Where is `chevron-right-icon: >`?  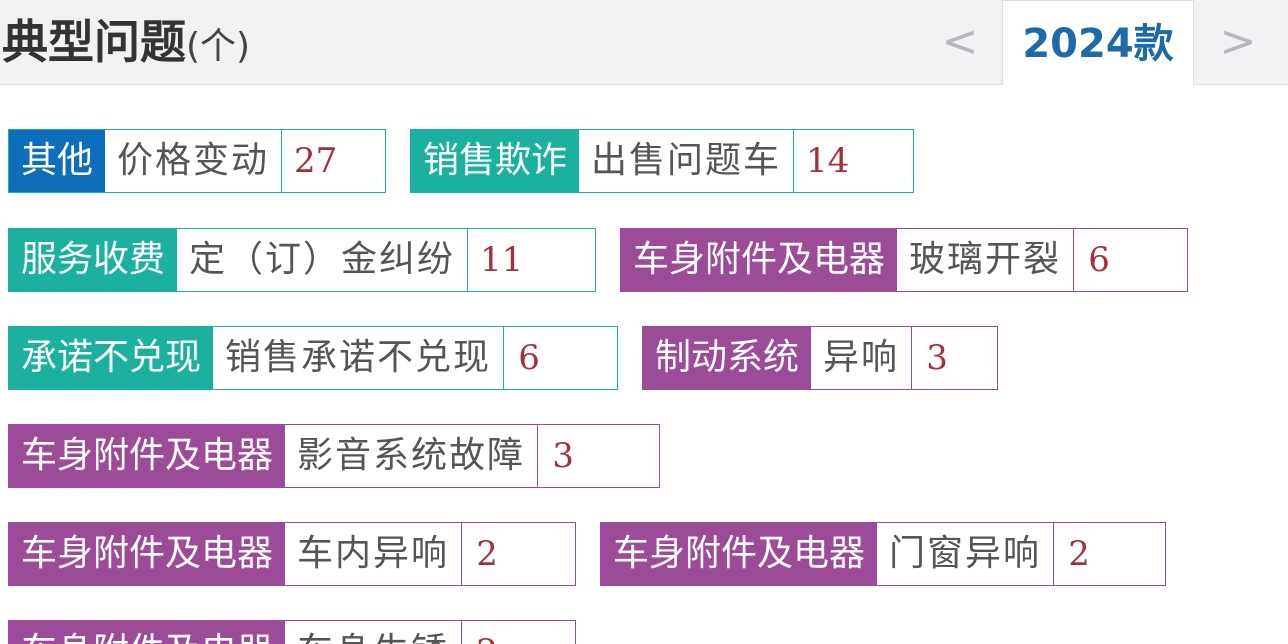
chevron-right-icon: > is located at coordinates (1238, 42).